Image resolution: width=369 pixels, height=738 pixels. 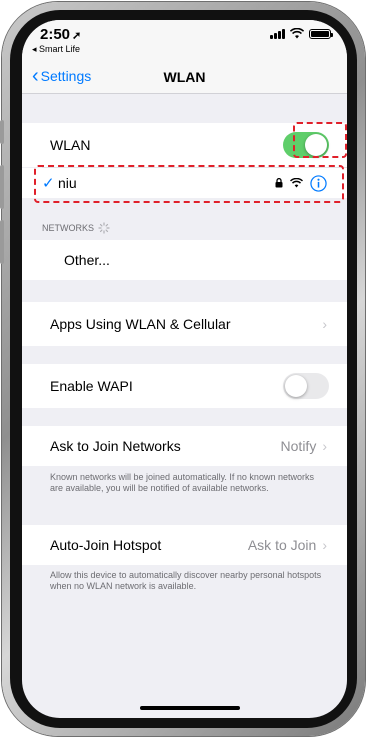 What do you see at coordinates (321, 33) in the screenshot?
I see `battery-icon` at bounding box center [321, 33].